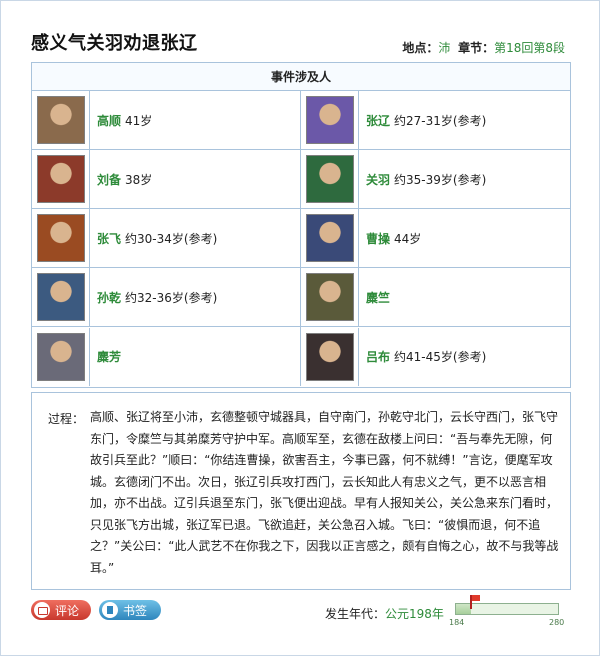 The width and height of the screenshot is (600, 656). I want to click on person-age: 44岁, so click(408, 238).